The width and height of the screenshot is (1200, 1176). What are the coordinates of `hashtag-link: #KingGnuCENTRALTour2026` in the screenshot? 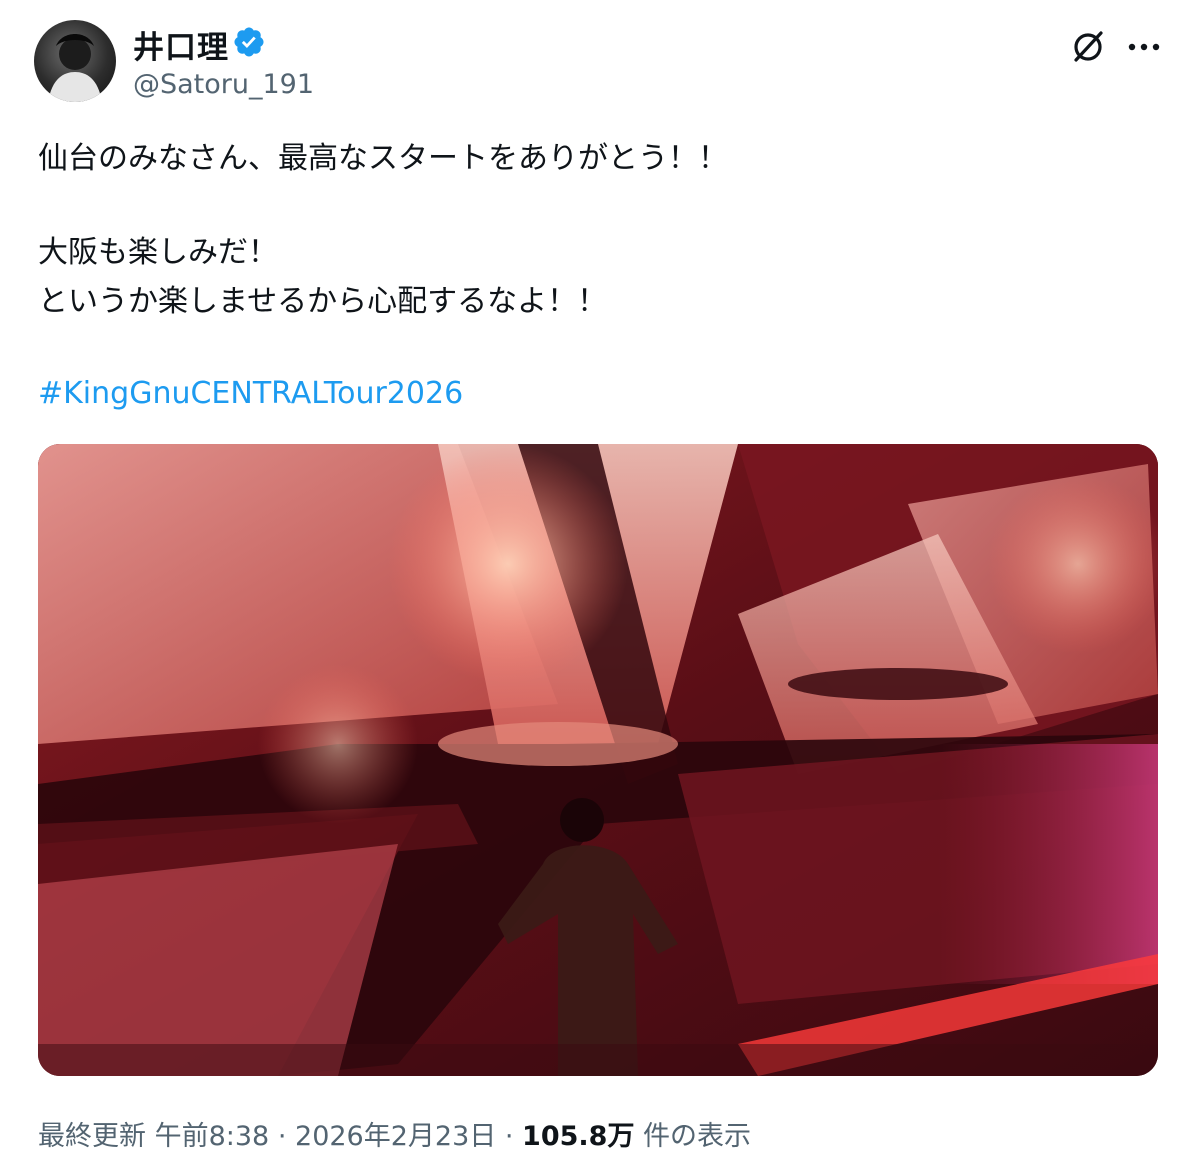 It's located at (250, 394).